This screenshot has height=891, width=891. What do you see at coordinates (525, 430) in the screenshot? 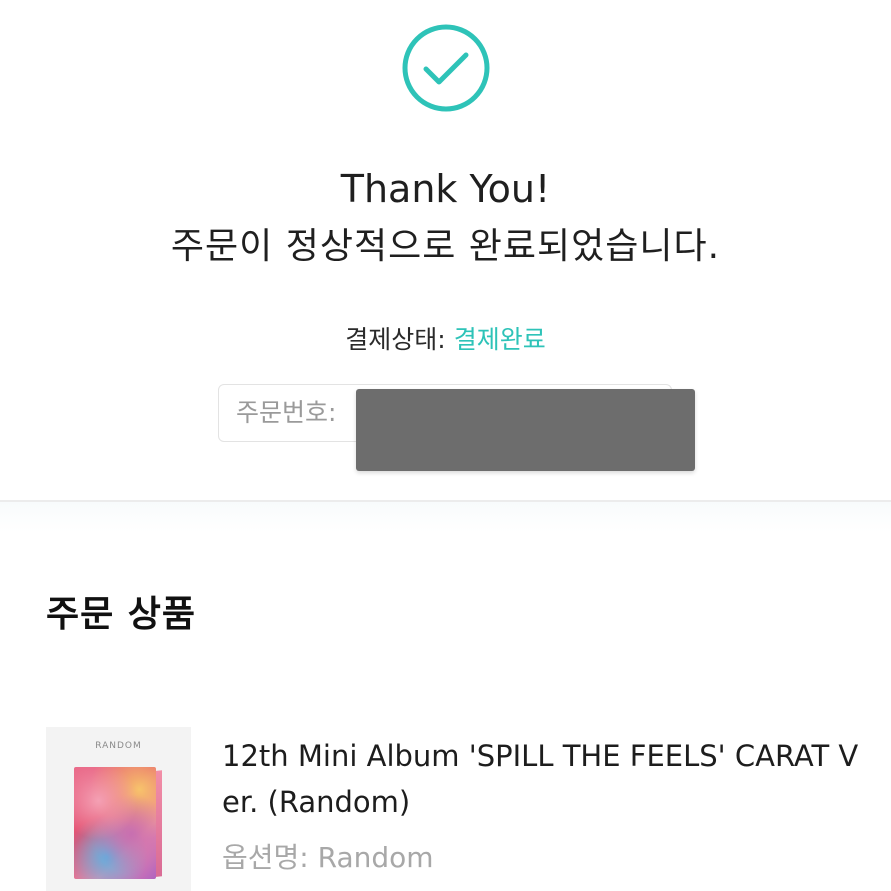
I see `redaction-box` at bounding box center [525, 430].